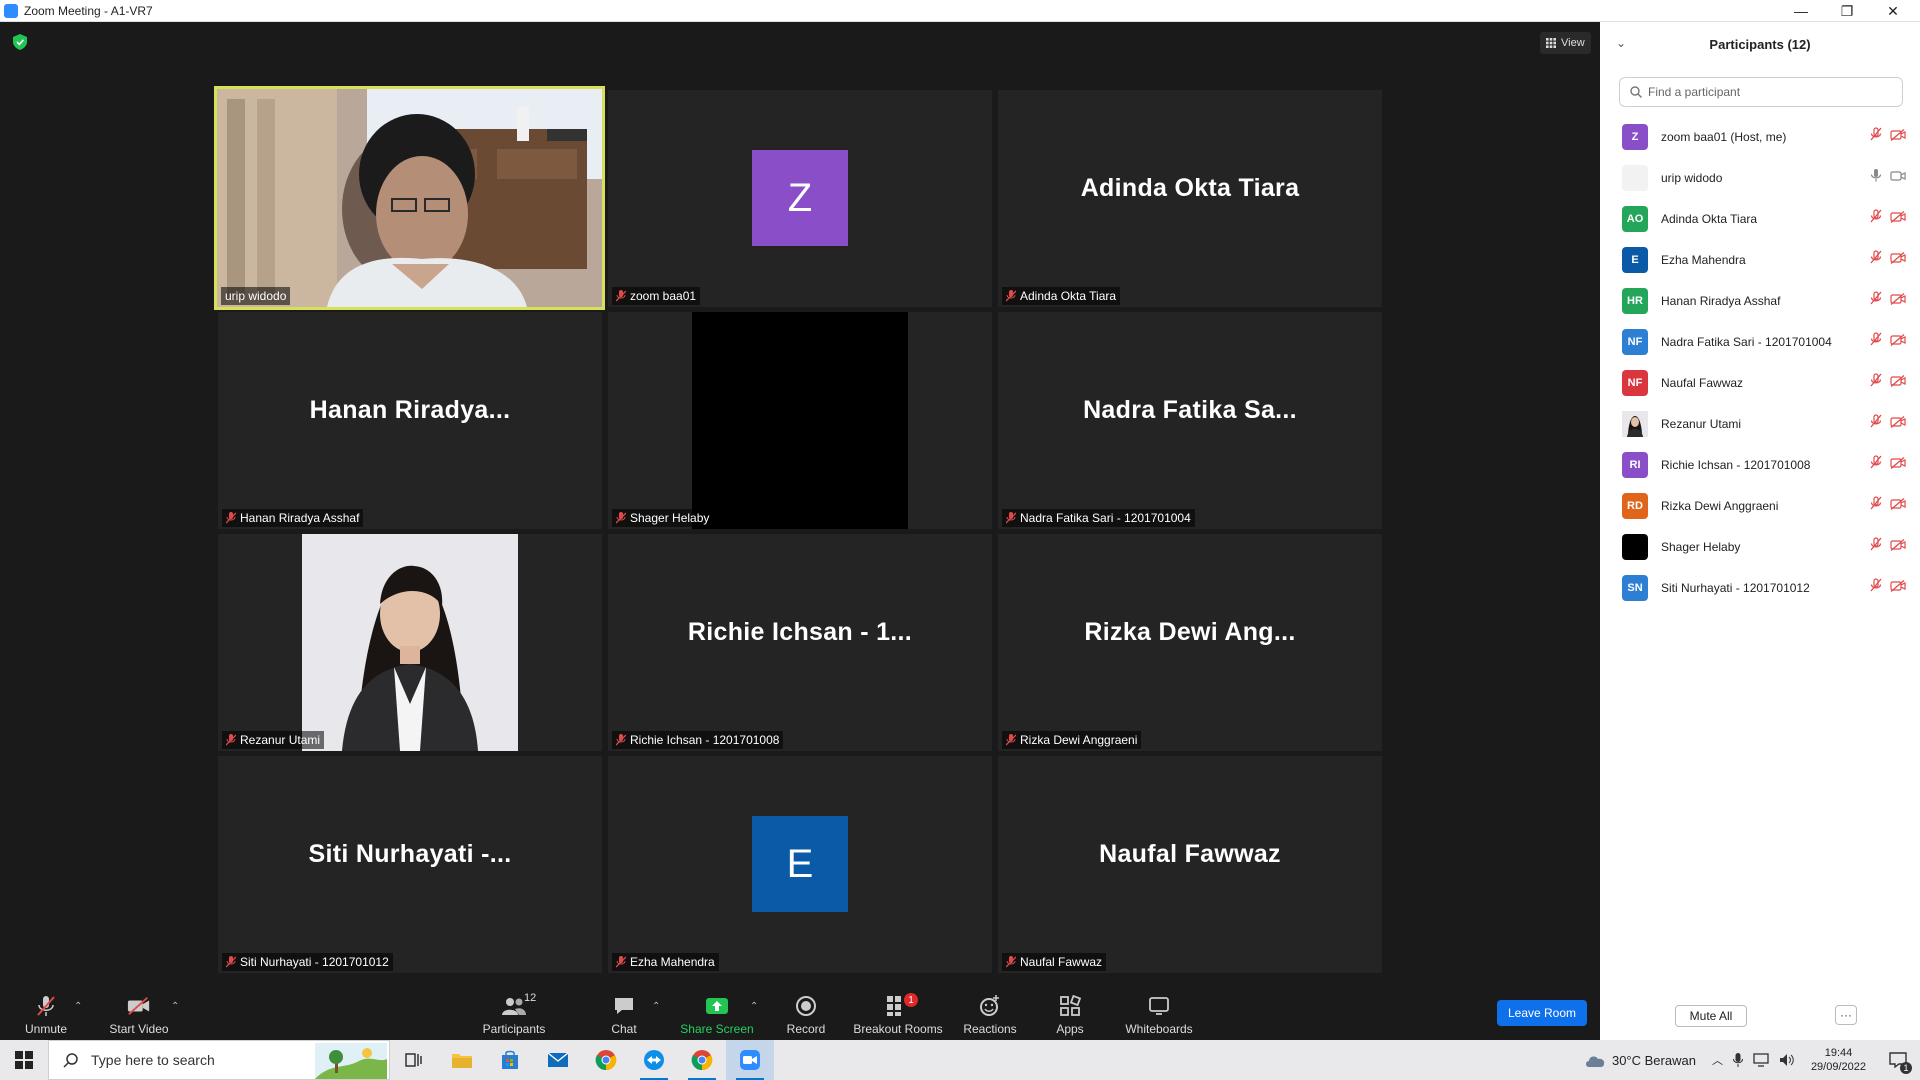 Image resolution: width=1920 pixels, height=1080 pixels. What do you see at coordinates (1190, 198) in the screenshot?
I see `video-tile: Adinda Okta Tiara Adinda Okta Tiara` at bounding box center [1190, 198].